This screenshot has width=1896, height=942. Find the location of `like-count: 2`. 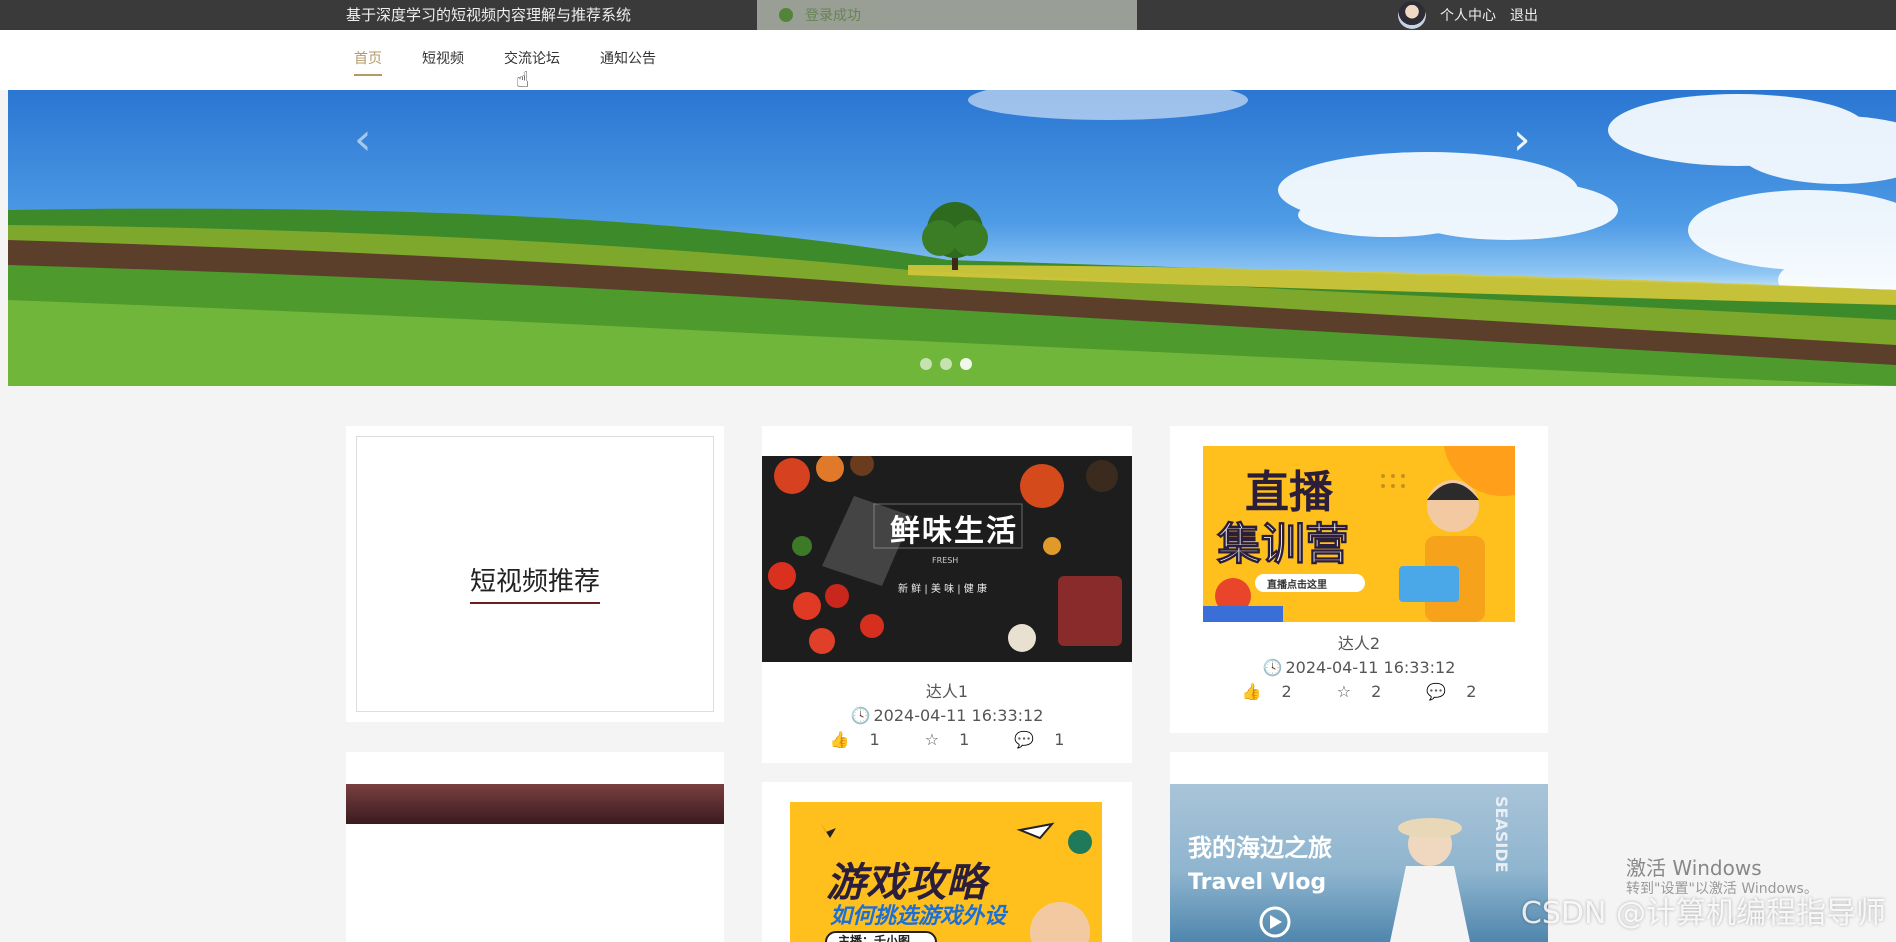

like-count: 2 is located at coordinates (1286, 691).